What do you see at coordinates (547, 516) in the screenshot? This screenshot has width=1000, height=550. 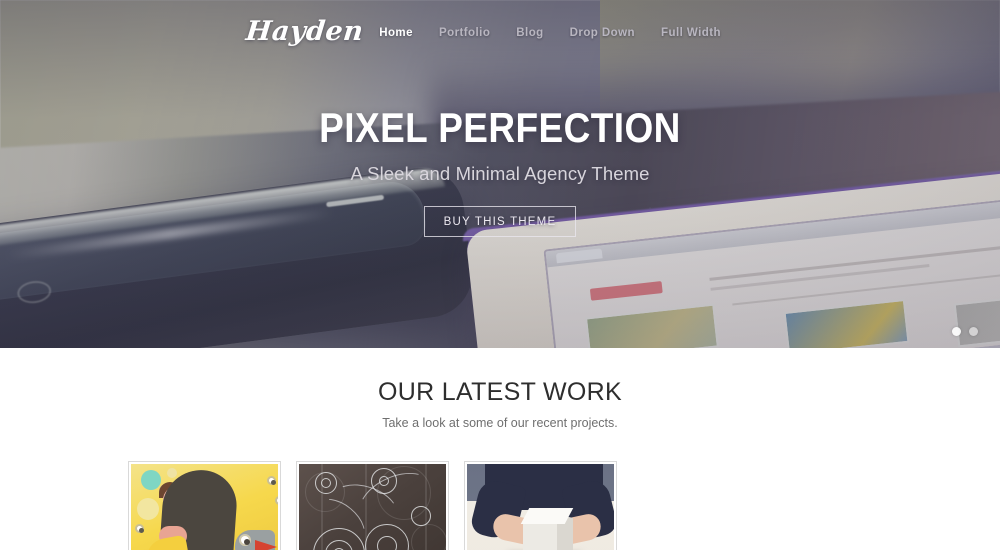 I see `cube-top-face` at bounding box center [547, 516].